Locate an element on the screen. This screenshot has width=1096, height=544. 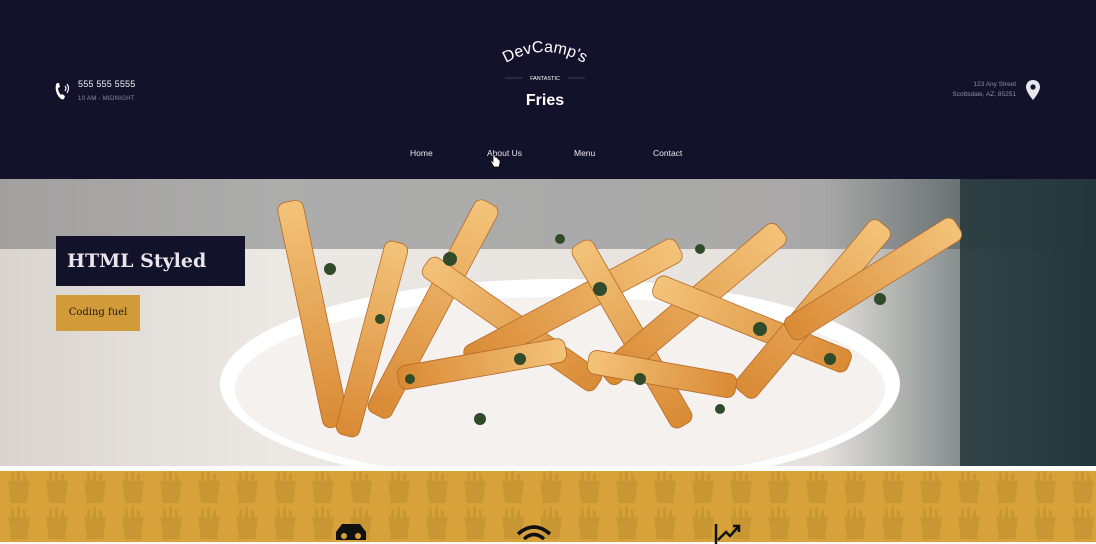
address: 123 Any Street Scottsdale, AZ, 85251 is located at coordinates (984, 90).